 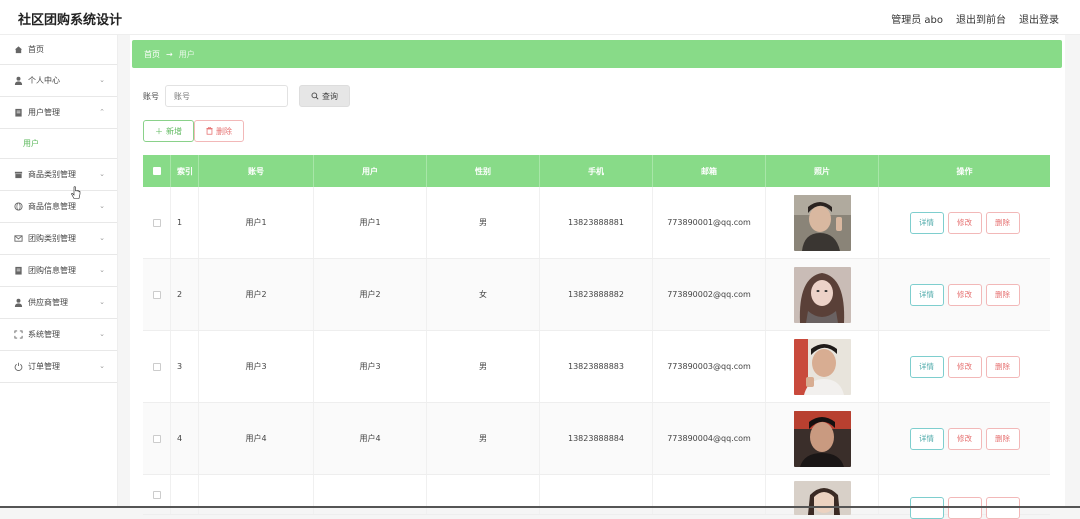 I want to click on cell-phone: 13823888882, so click(x=596, y=294).